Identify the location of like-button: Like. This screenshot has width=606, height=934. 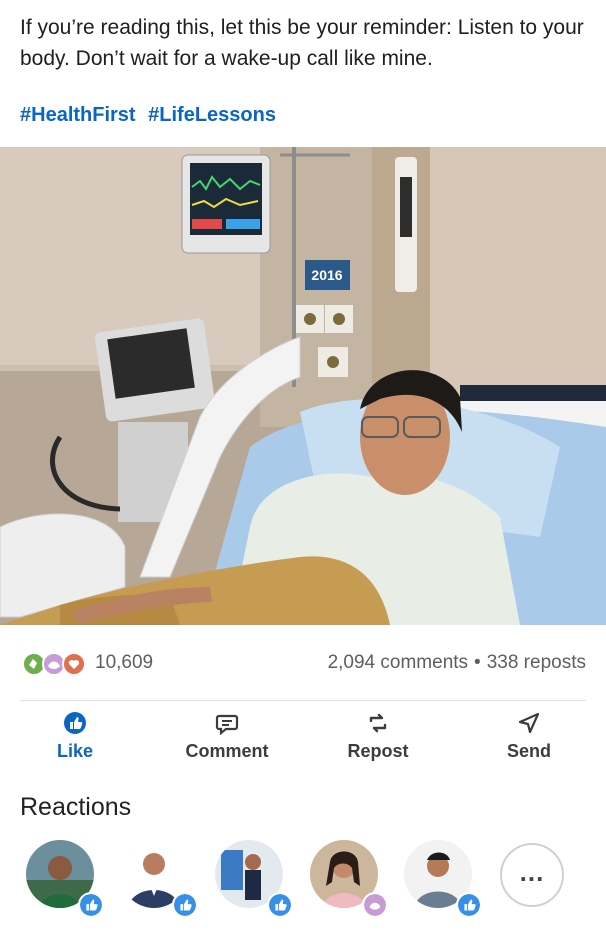
(75, 735).